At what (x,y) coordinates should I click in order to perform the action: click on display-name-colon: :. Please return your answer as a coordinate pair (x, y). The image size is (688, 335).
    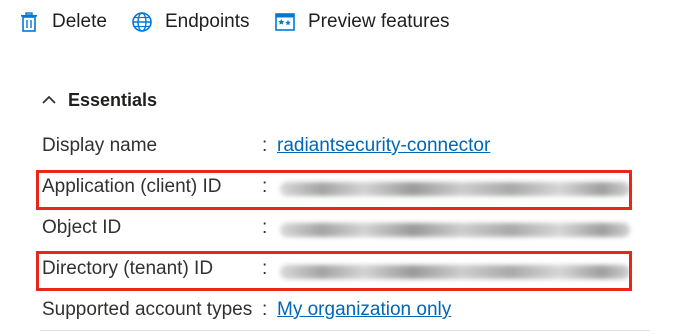
    Looking at the image, I should click on (265, 145).